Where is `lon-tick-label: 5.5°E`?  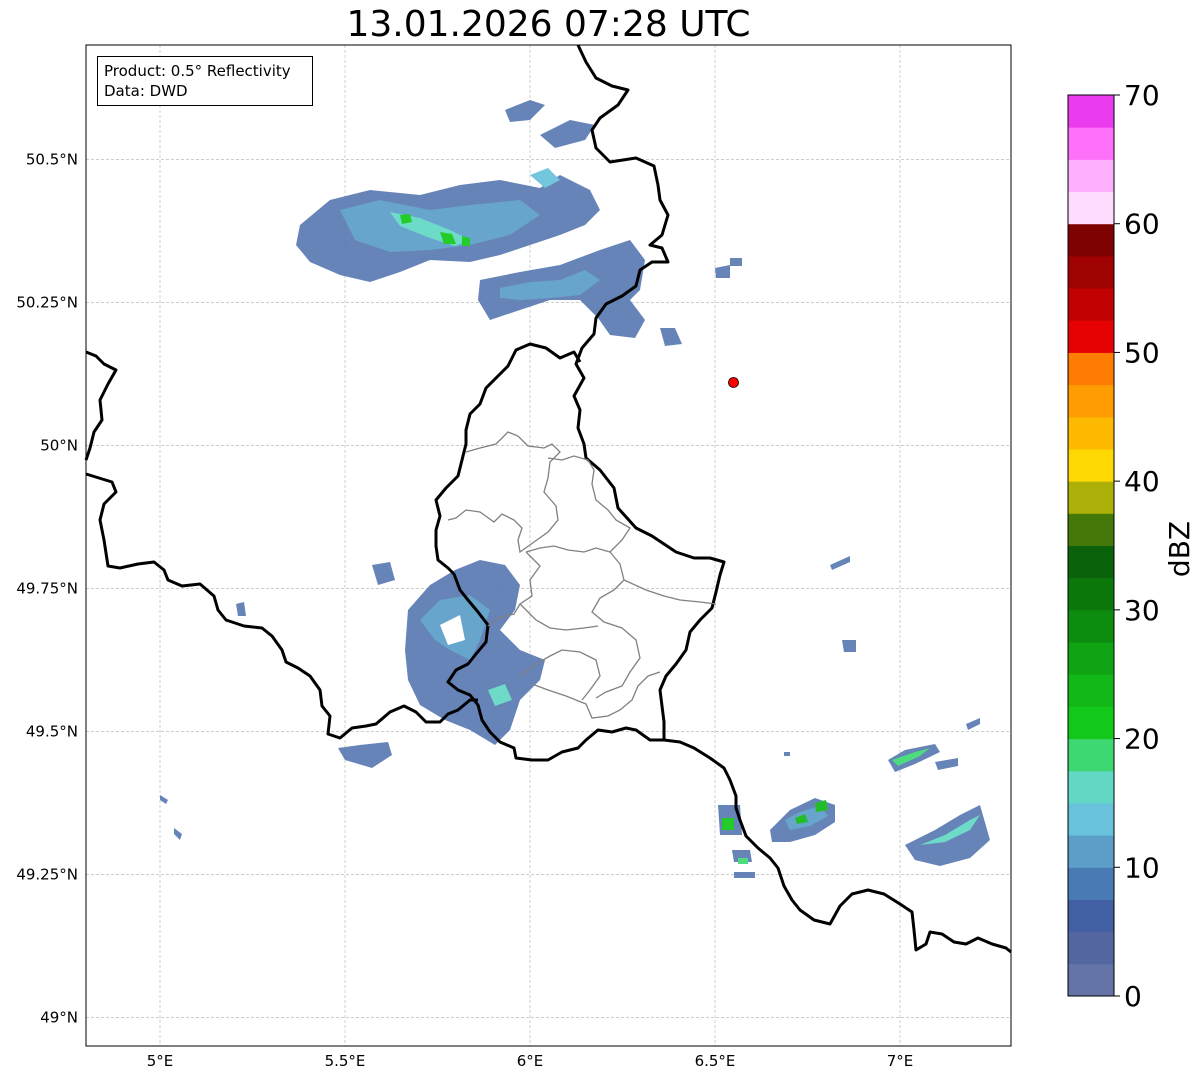
lon-tick-label: 5.5°E is located at coordinates (345, 1061).